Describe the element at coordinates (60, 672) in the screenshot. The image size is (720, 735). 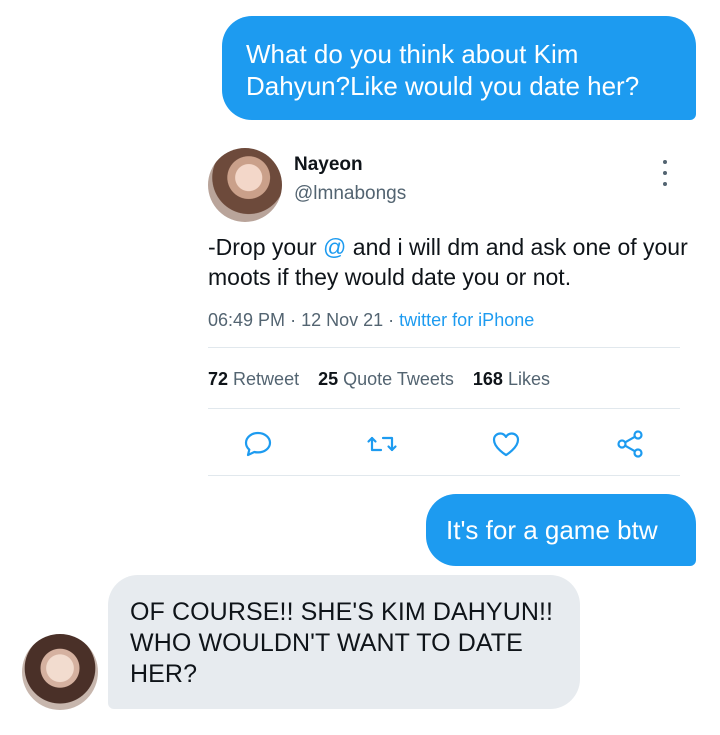
I see `sender-avatar` at that location.